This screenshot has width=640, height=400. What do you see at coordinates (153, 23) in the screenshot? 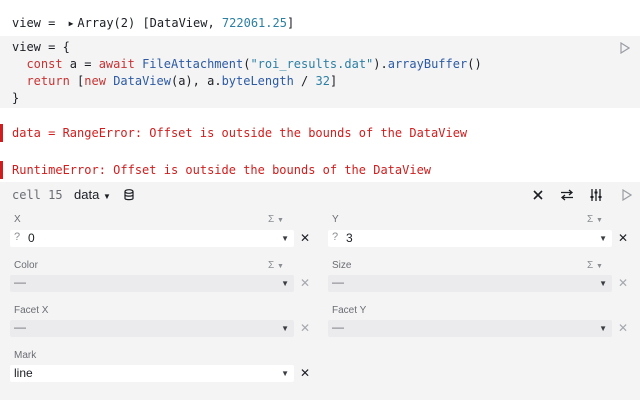
I see `cell-output: view = ▶ Array(2) [DataView, 722061.25]` at bounding box center [153, 23].